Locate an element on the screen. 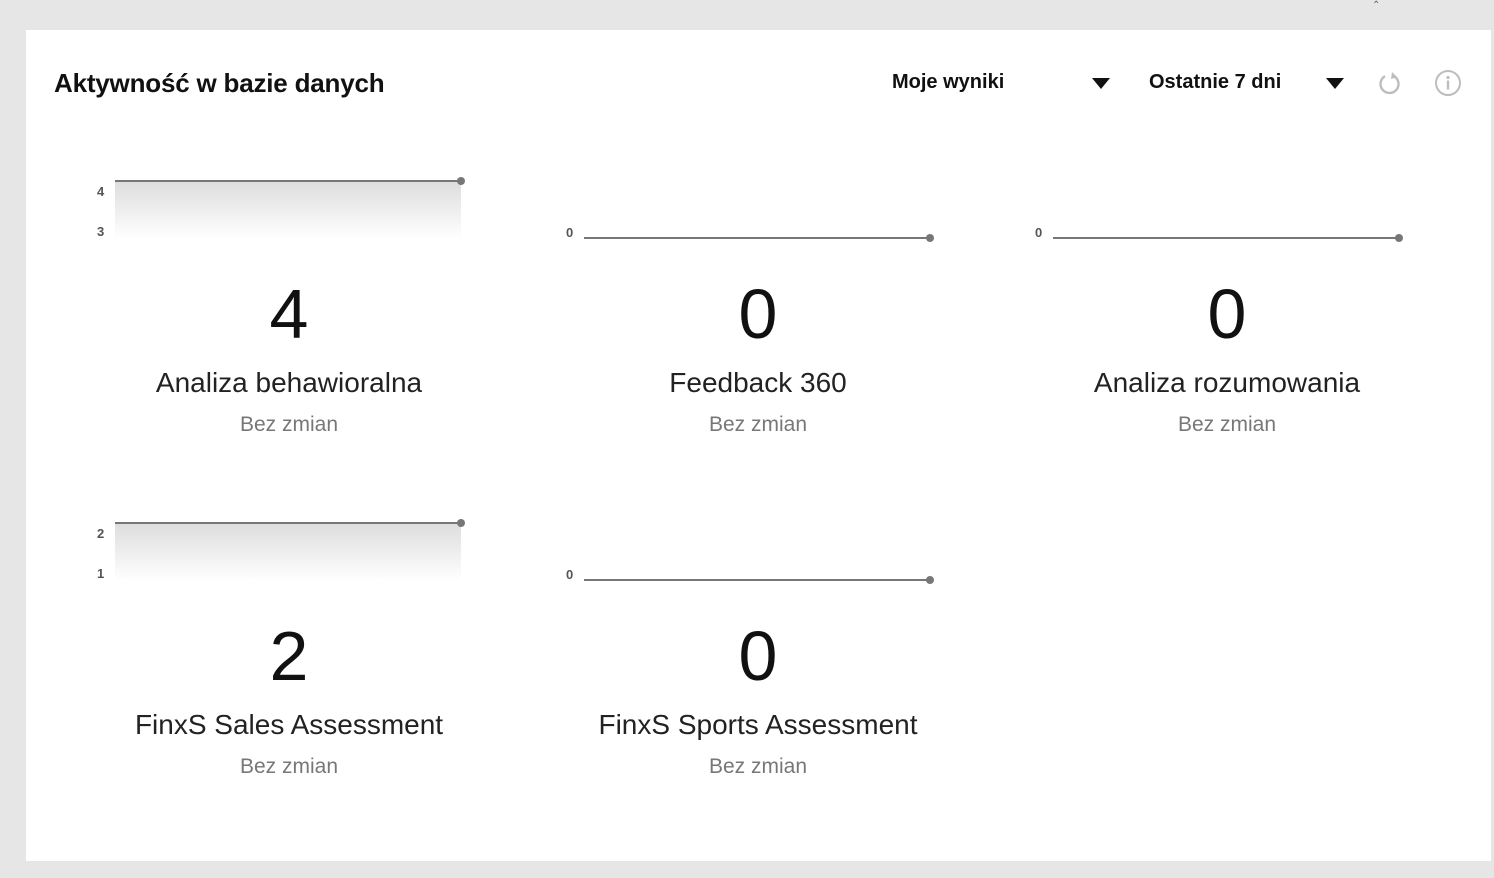 The height and width of the screenshot is (878, 1494). info-icon is located at coordinates (1448, 83).